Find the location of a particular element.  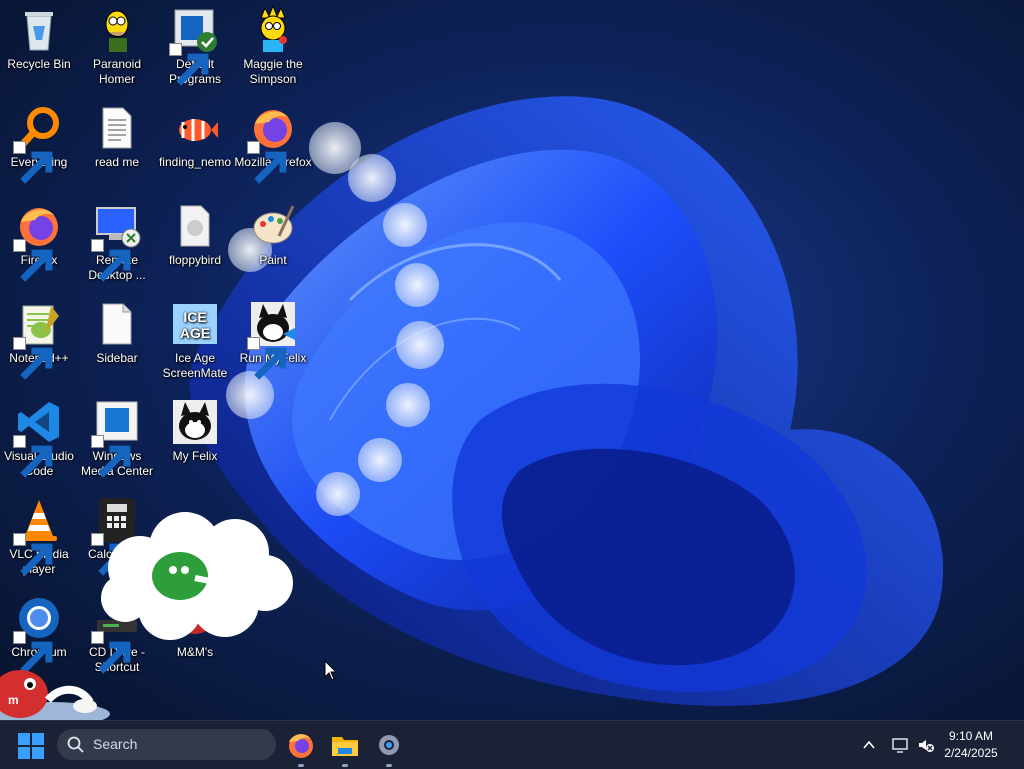

ice-age-icon: ICE AGE is located at coordinates (195, 324).